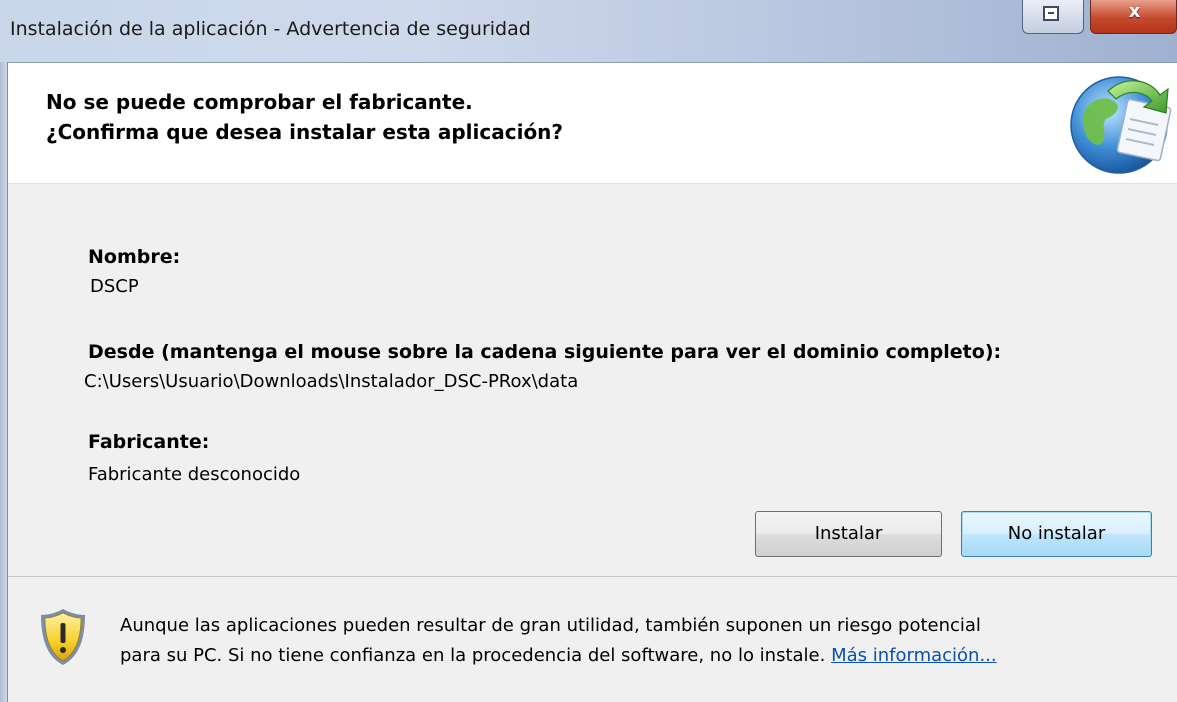 This screenshot has width=1177, height=702. I want to click on restore-button, so click(1053, 17).